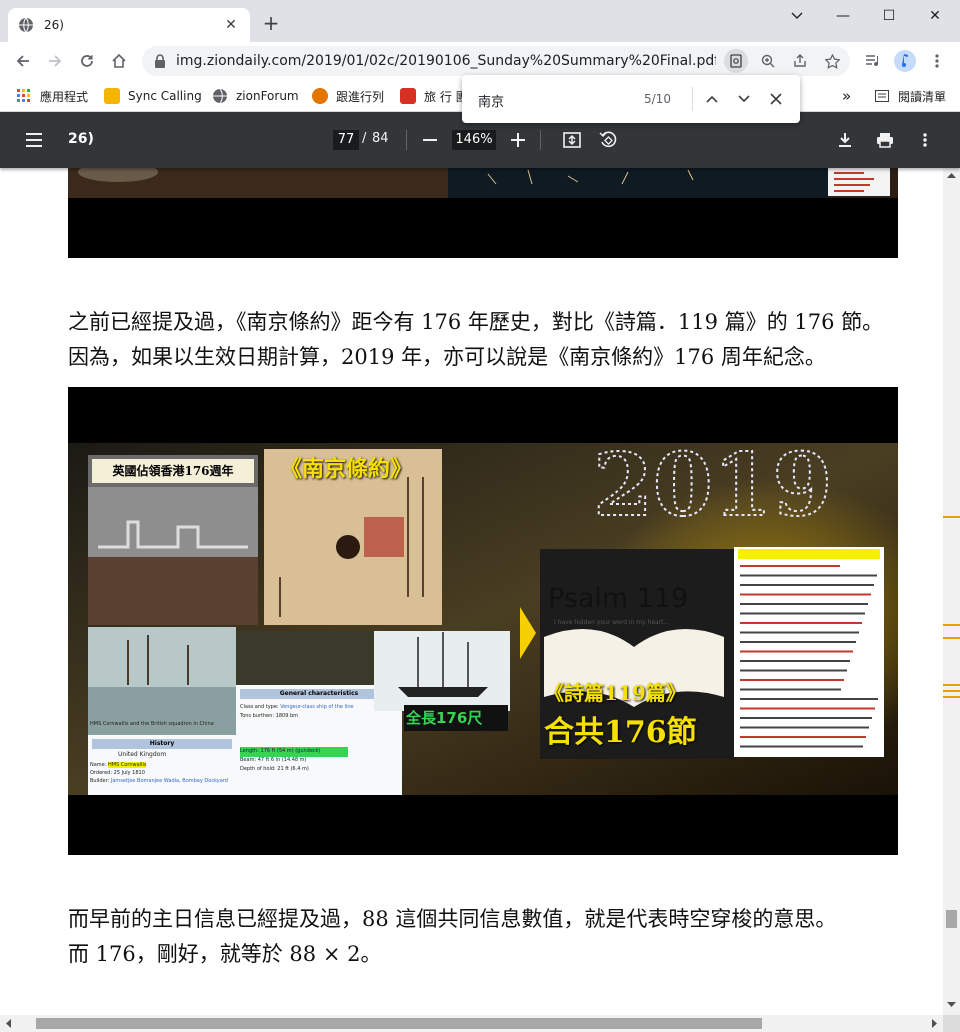 The width and height of the screenshot is (960, 1032). What do you see at coordinates (491, 100) in the screenshot?
I see `find-input: 南京` at bounding box center [491, 100].